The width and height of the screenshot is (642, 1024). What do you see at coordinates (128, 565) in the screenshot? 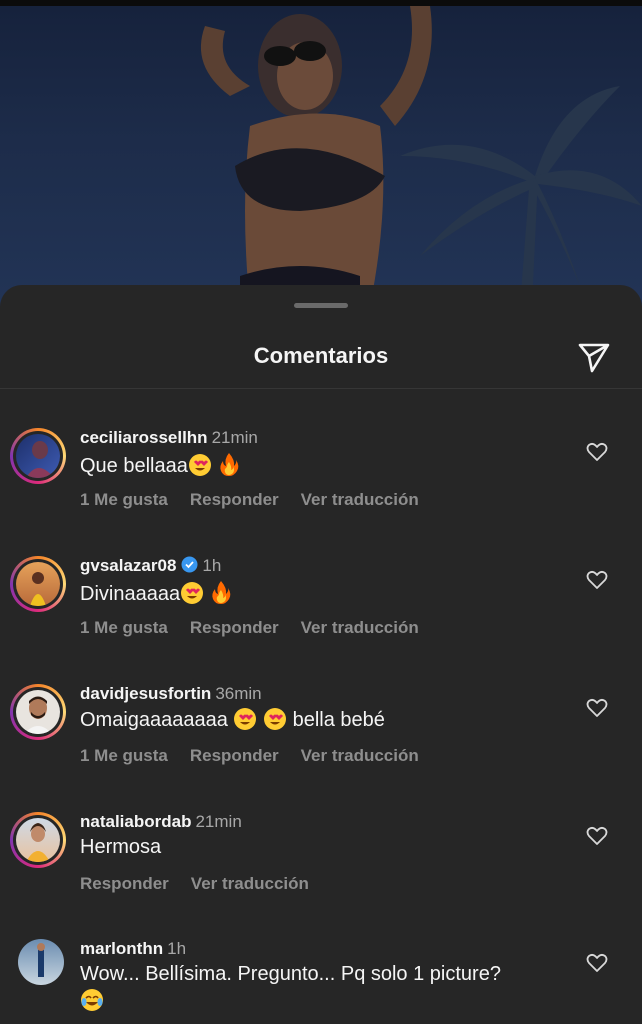
I see `username: gvsalazar08` at bounding box center [128, 565].